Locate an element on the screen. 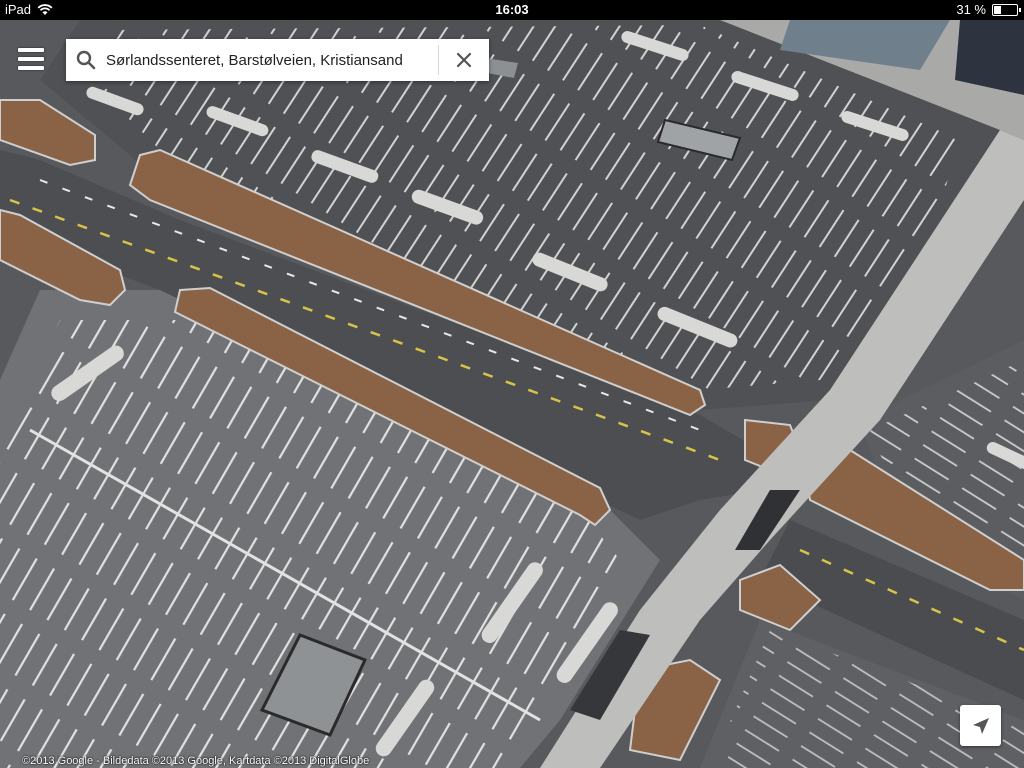 The image size is (1024, 768). status-right: 31 % is located at coordinates (988, 9).